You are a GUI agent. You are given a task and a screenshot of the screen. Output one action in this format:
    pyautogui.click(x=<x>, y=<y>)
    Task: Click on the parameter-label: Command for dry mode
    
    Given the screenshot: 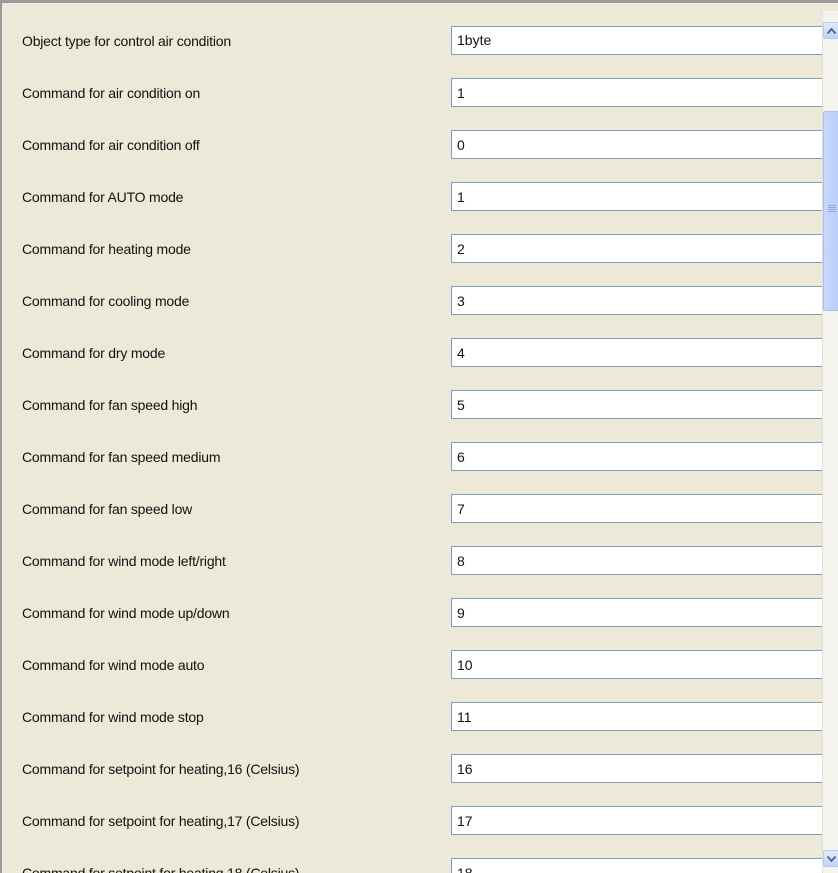 What is the action you would take?
    pyautogui.click(x=94, y=353)
    